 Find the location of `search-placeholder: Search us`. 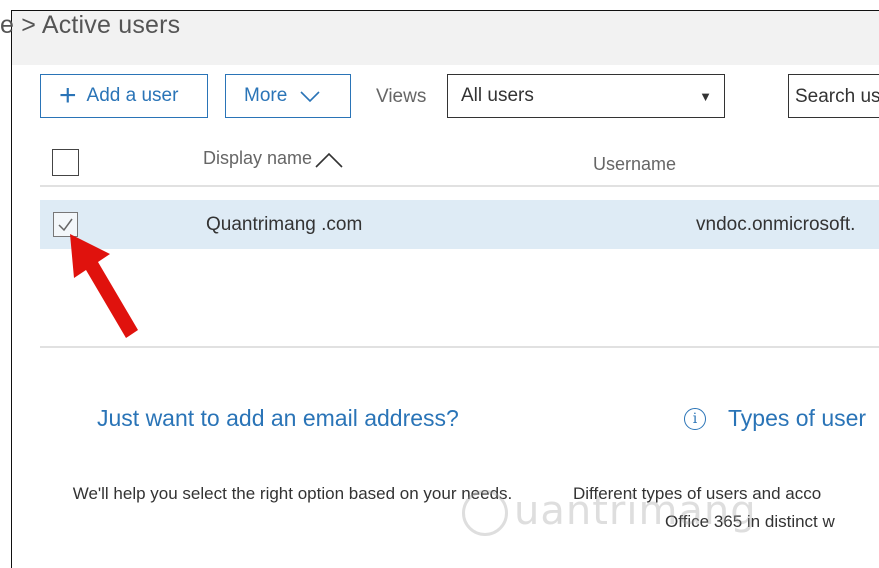

search-placeholder: Search us is located at coordinates (837, 96).